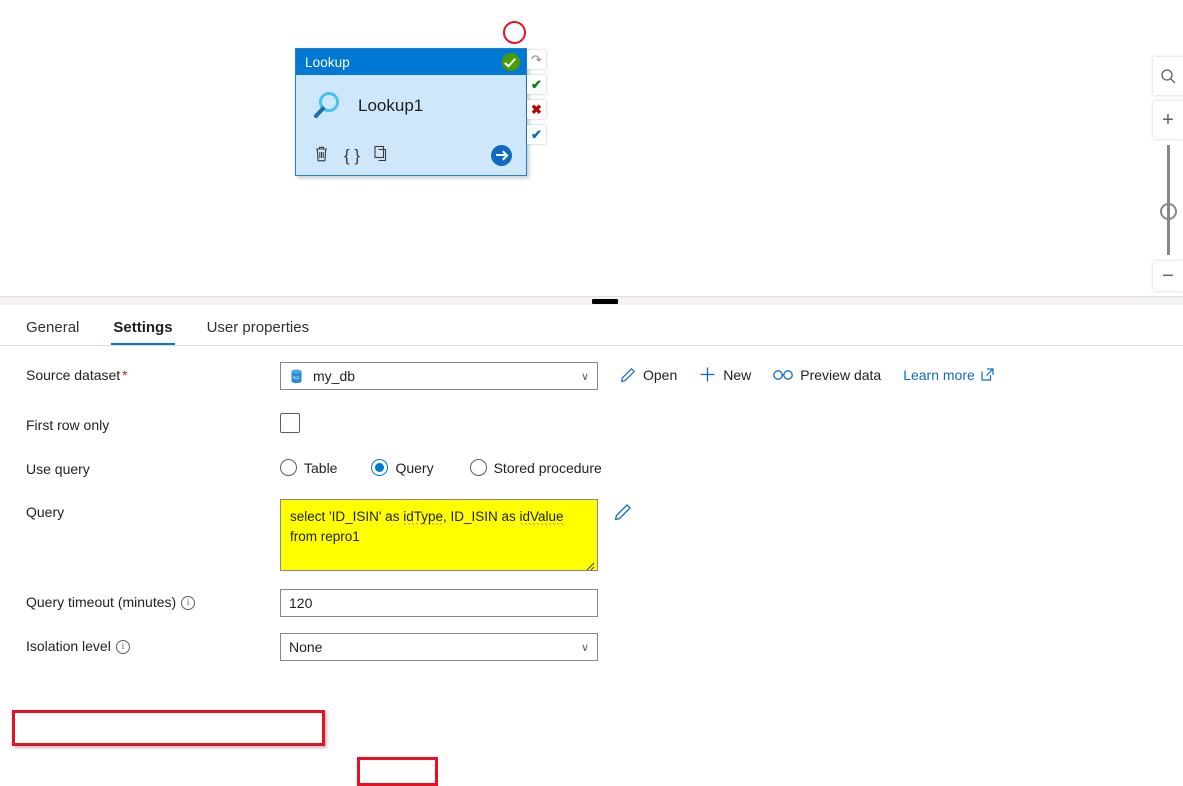 This screenshot has height=786, width=1183. I want to click on preview-data-button: Preview data, so click(827, 375).